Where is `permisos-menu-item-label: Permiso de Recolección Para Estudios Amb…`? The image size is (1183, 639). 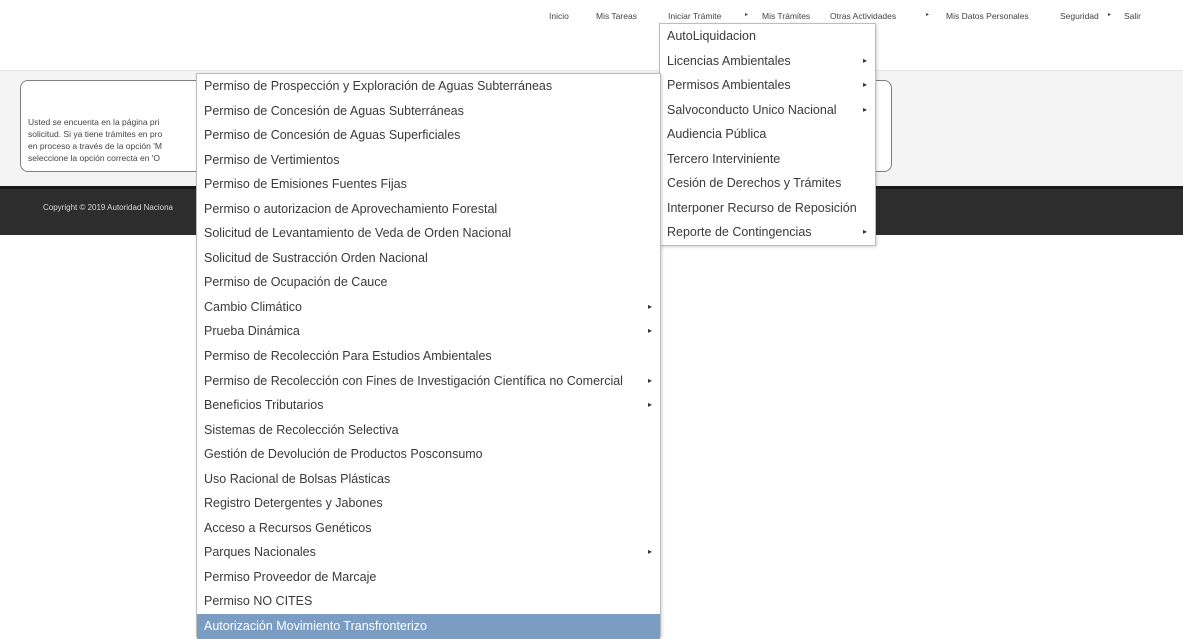 permisos-menu-item-label: Permiso de Recolección Para Estudios Amb… is located at coordinates (348, 356).